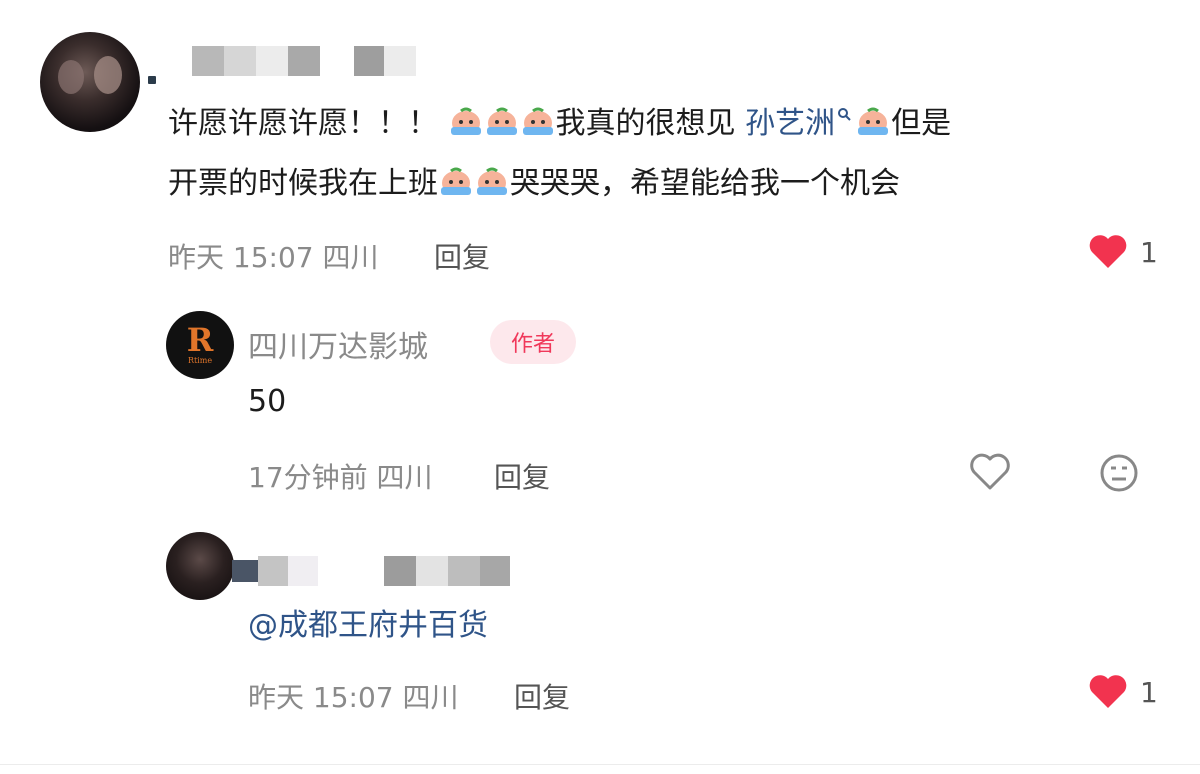  What do you see at coordinates (990, 472) in the screenshot?
I see `heart-outline-icon` at bounding box center [990, 472].